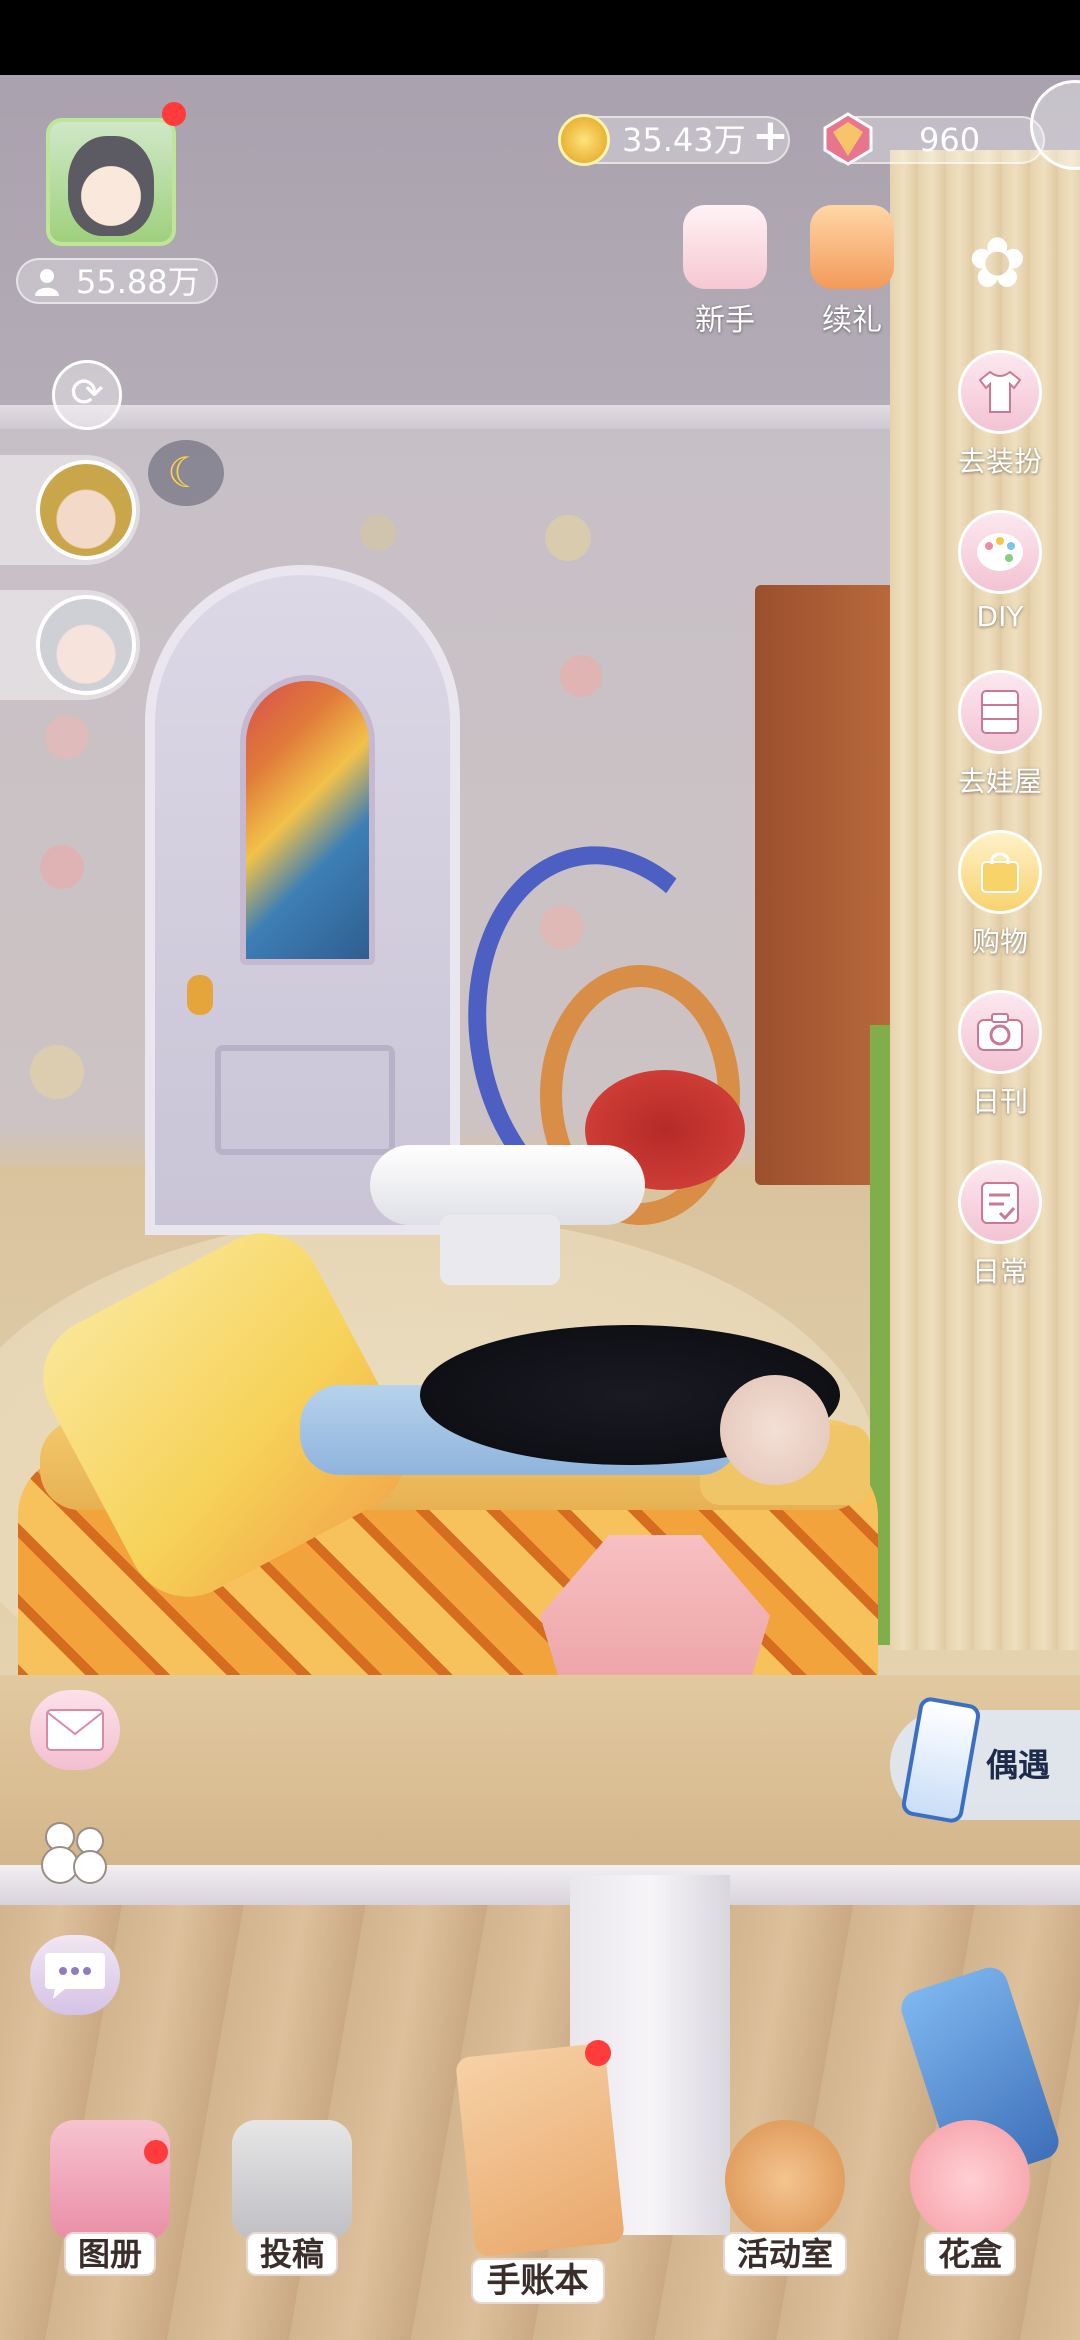 This screenshot has width=1080, height=2340. I want to click on checklist-icon, so click(1000, 1202).